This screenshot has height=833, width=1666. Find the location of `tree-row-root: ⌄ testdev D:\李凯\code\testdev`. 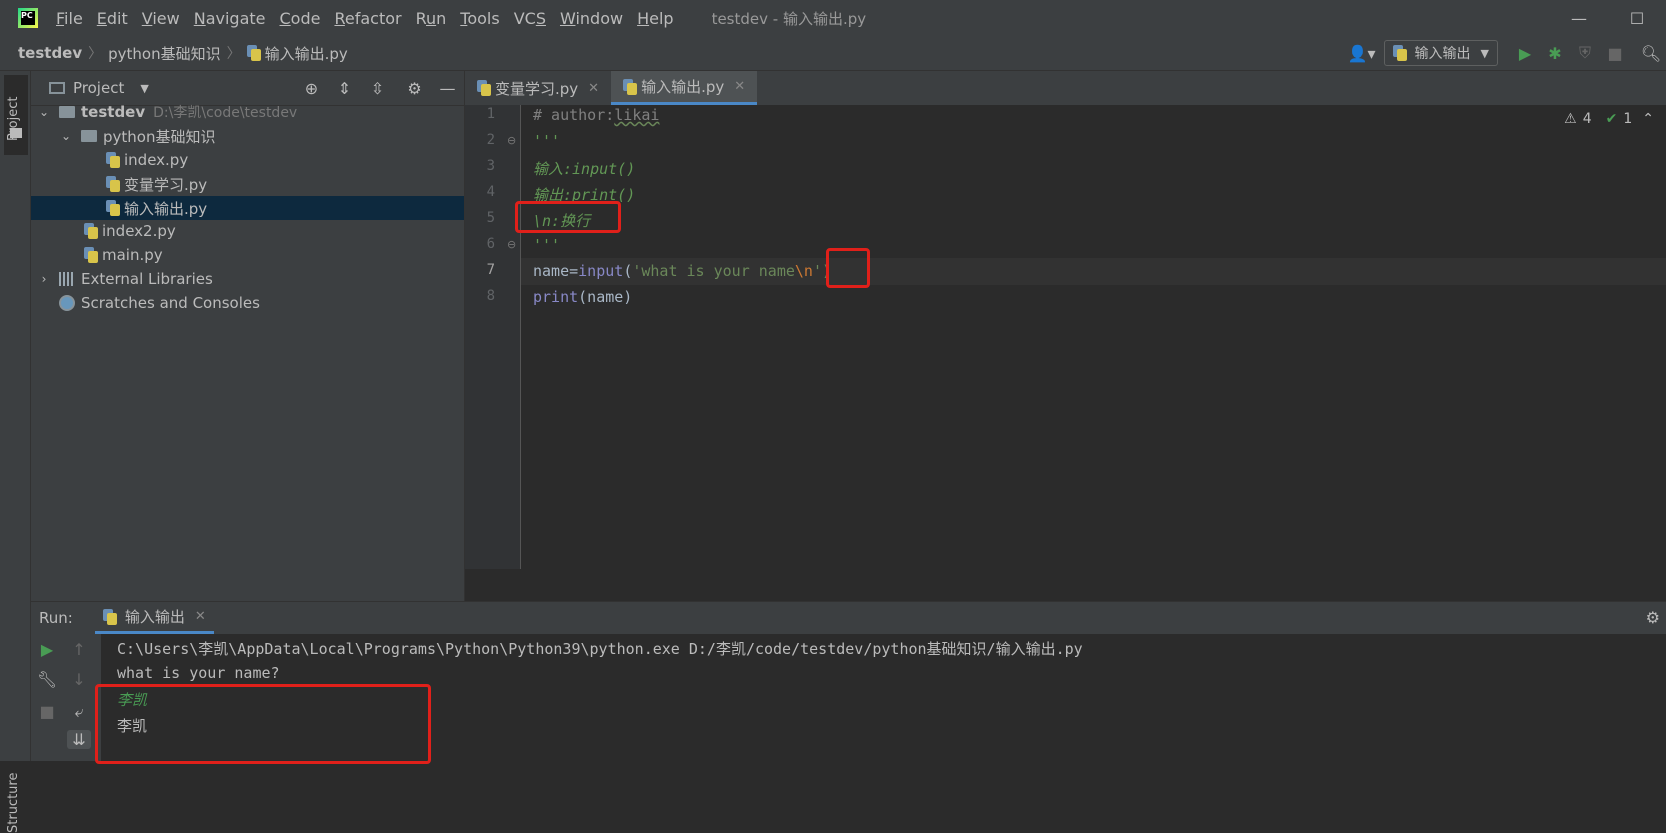

tree-row-root: ⌄ testdev D:\李凯\code\testdev is located at coordinates (247, 112).